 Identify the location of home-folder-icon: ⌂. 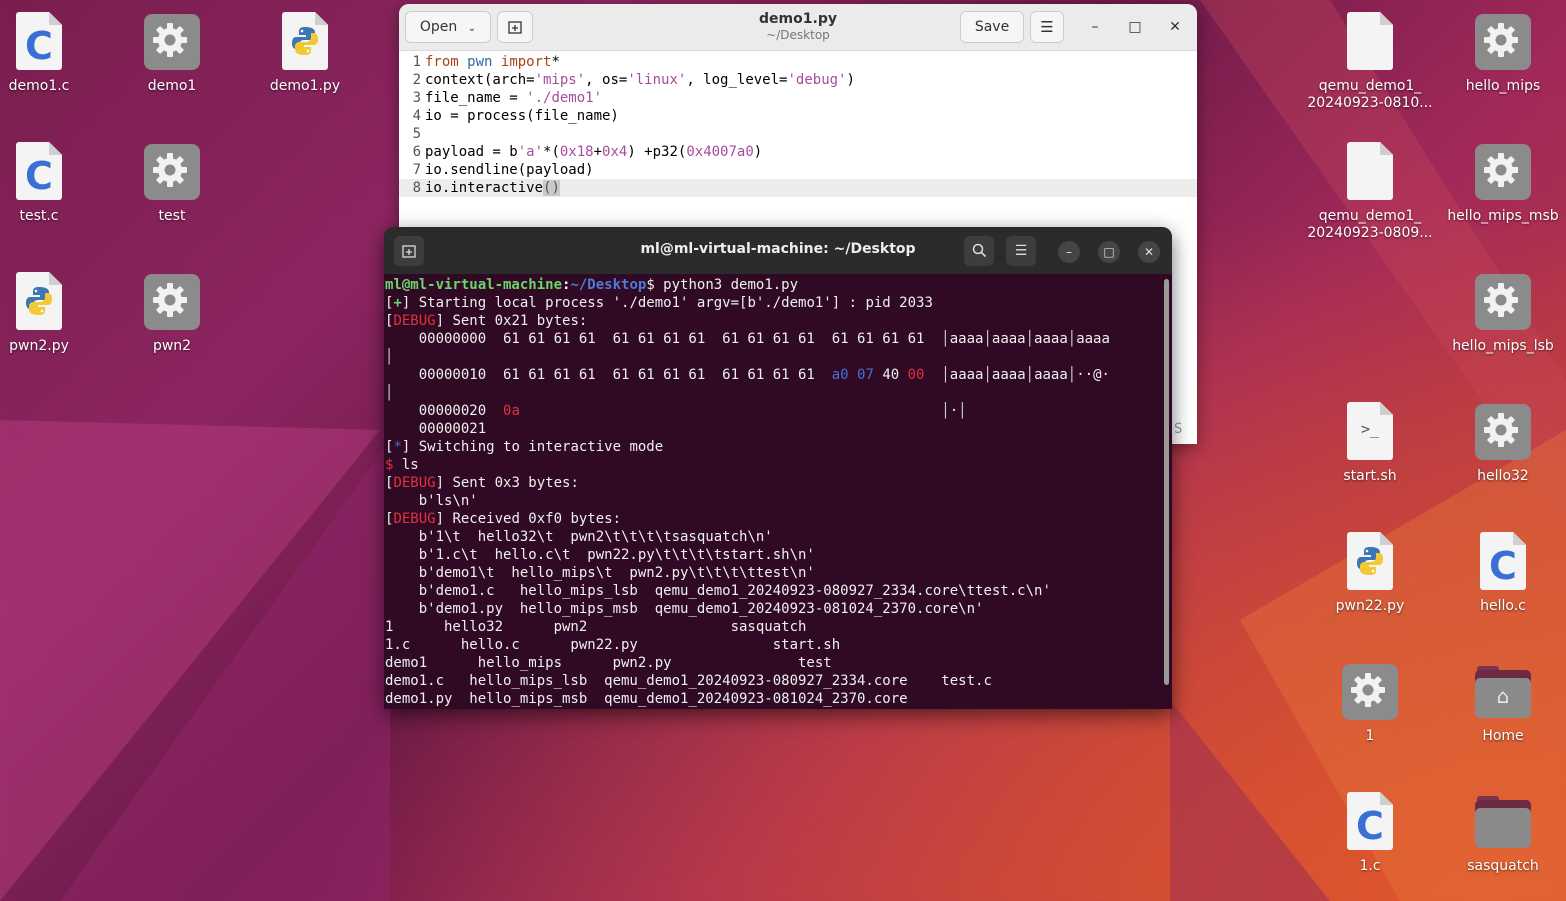
(1503, 692).